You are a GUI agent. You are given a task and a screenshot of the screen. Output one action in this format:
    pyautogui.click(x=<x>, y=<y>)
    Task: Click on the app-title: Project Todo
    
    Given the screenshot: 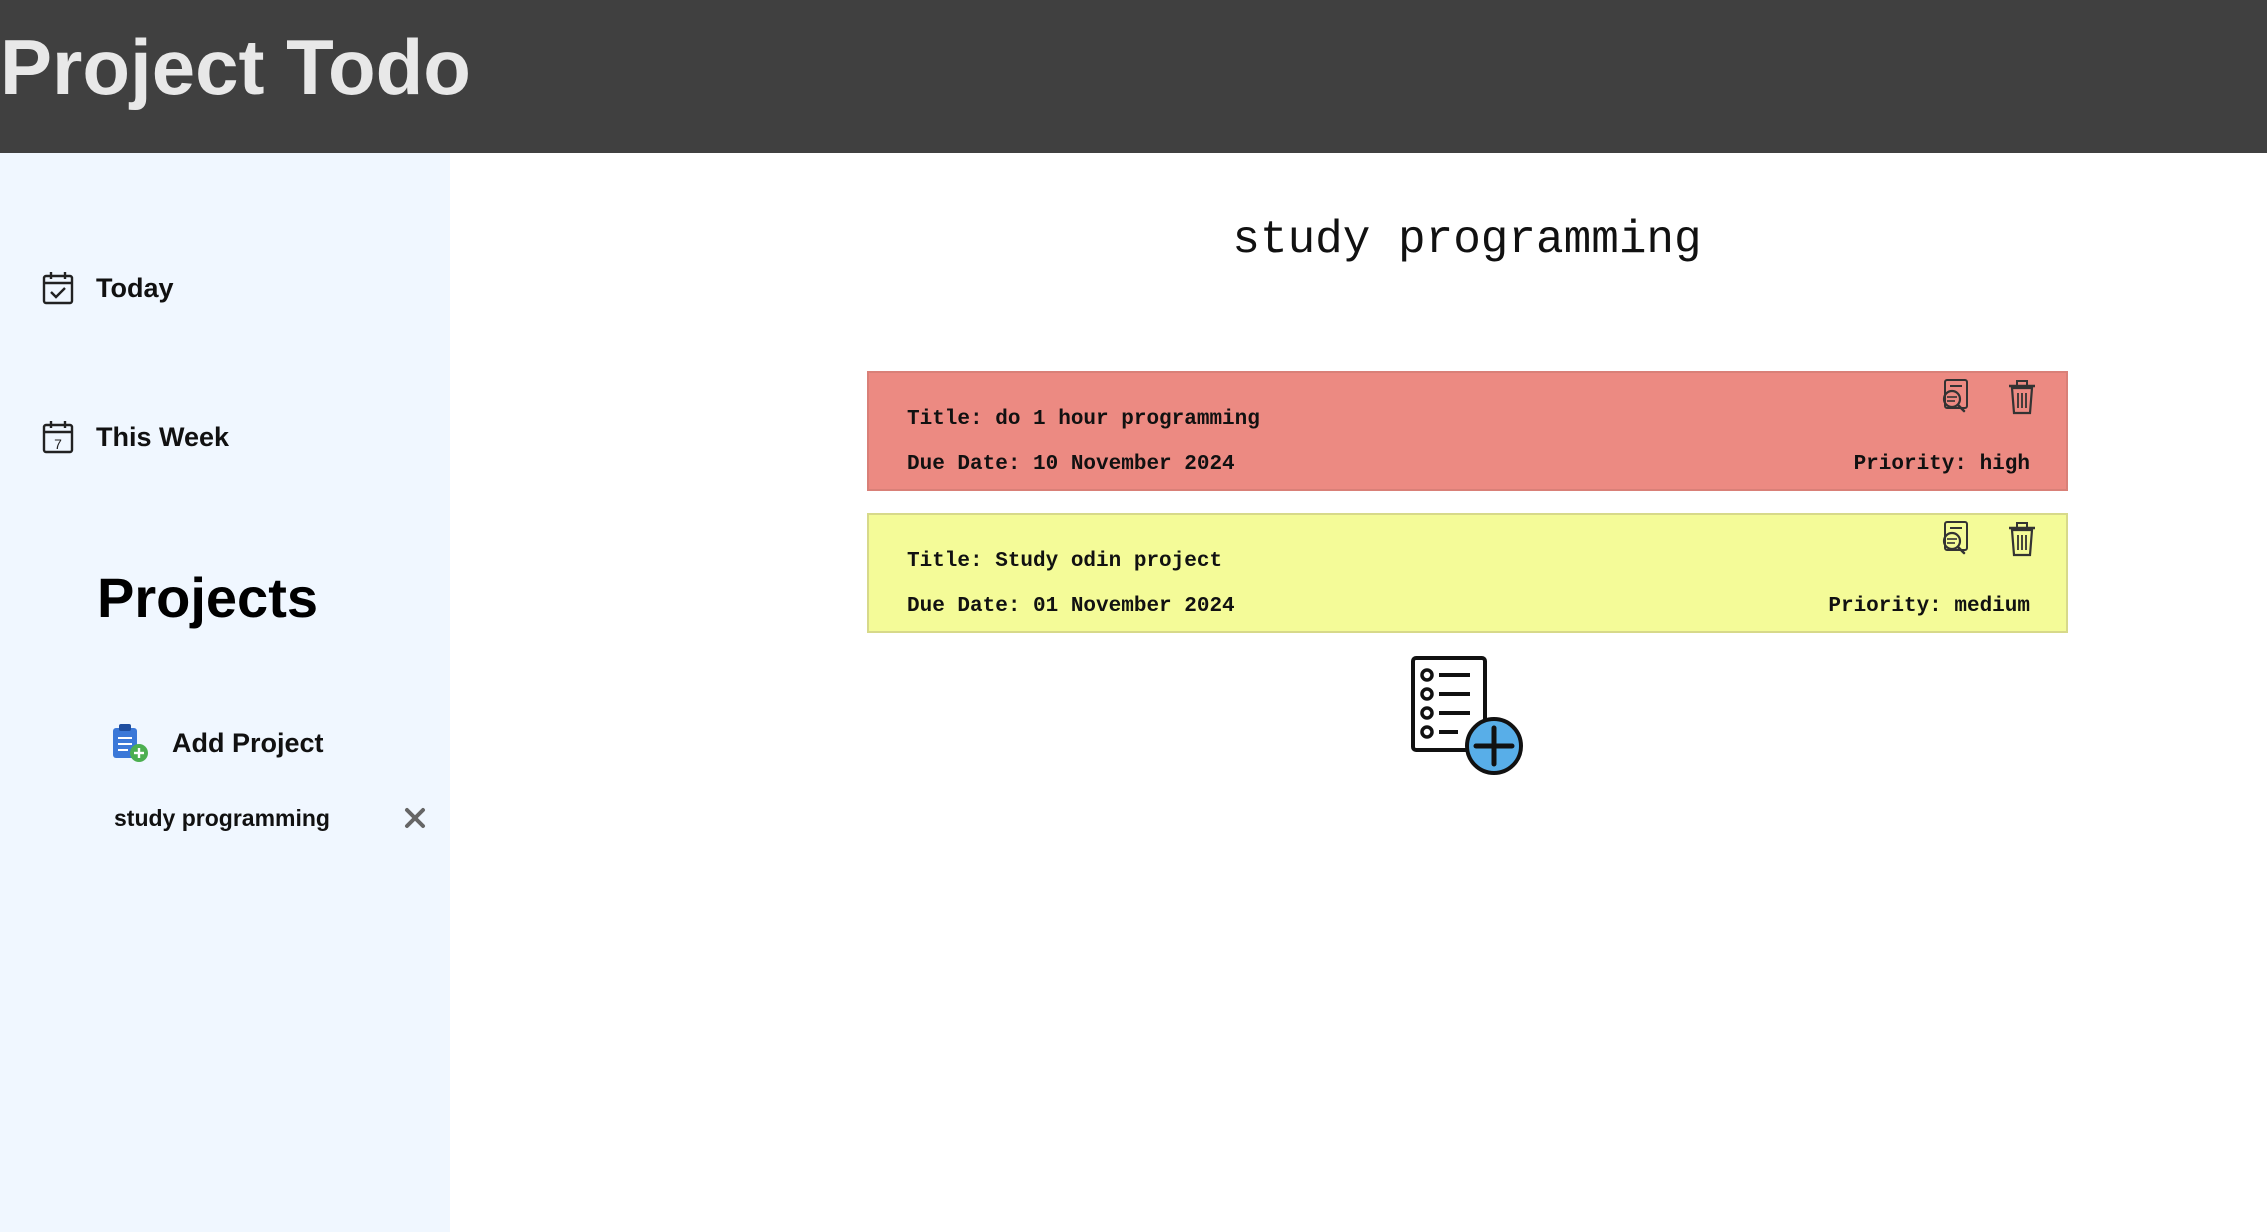 What is the action you would take?
    pyautogui.click(x=235, y=67)
    